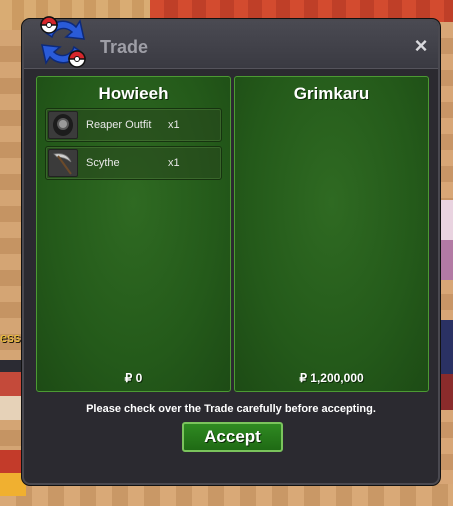 Image resolution: width=453 pixels, height=506 pixels. What do you see at coordinates (119, 125) in the screenshot?
I see `item-name: Reaper Outfit` at bounding box center [119, 125].